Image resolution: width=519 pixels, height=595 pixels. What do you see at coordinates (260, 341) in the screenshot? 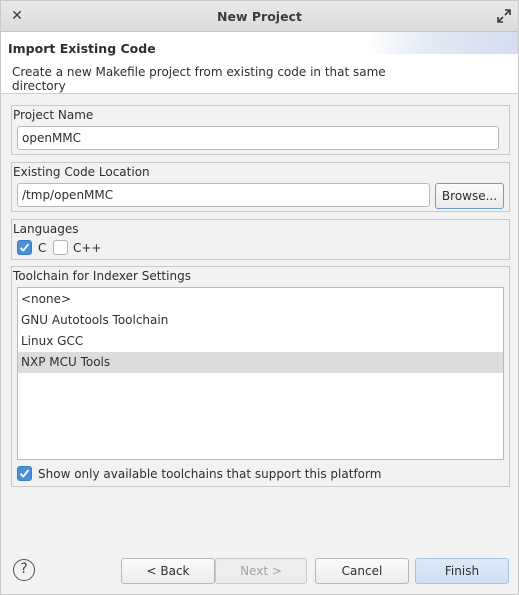
I see `toolchain-item-linux-gcc: Linux GCC` at bounding box center [260, 341].